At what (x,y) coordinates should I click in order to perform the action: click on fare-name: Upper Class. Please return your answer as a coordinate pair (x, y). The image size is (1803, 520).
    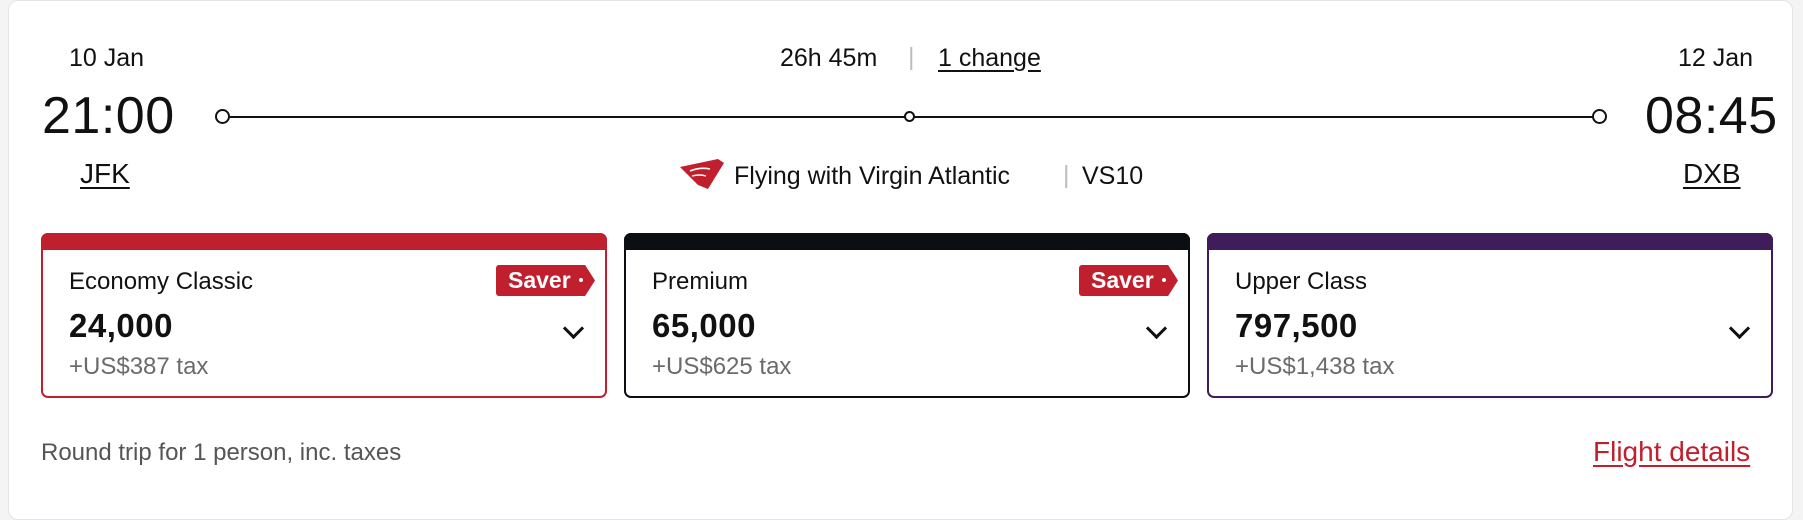
    Looking at the image, I should click on (1301, 281).